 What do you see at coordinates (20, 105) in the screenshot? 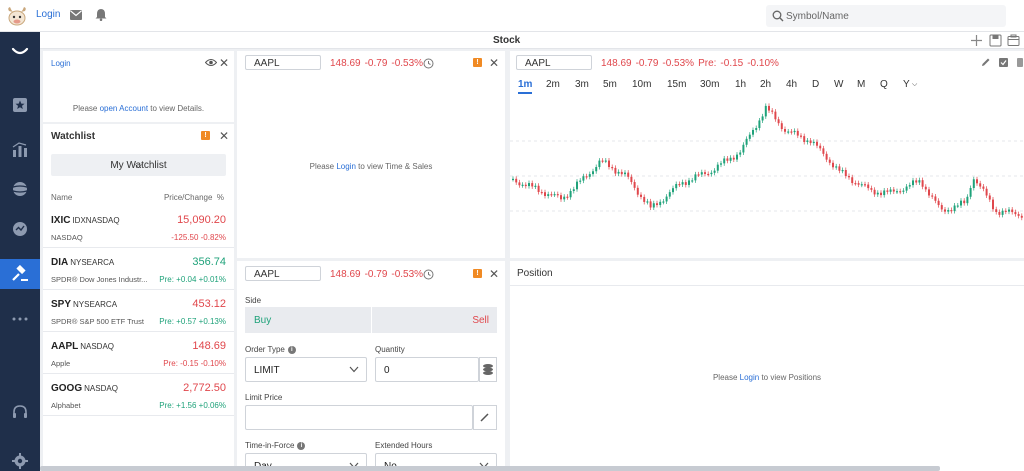
I see `nav-favorites` at bounding box center [20, 105].